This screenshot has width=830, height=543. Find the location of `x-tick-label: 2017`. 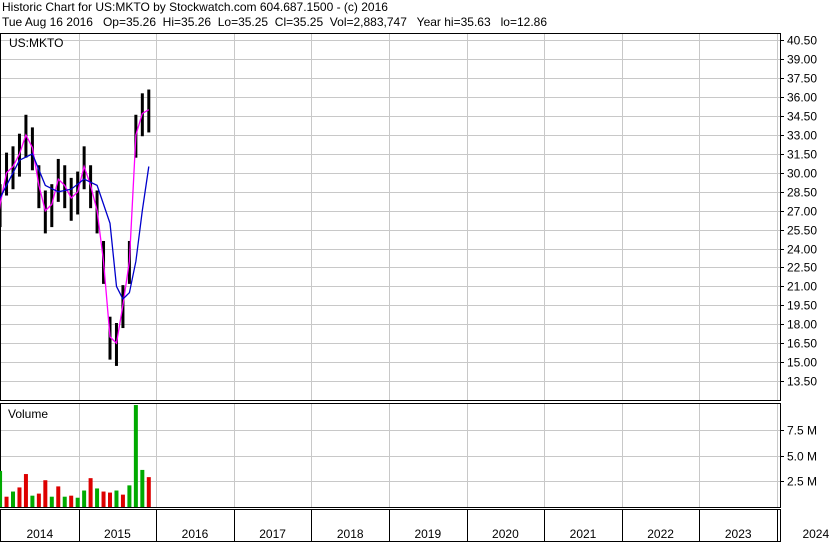

x-tick-label: 2017 is located at coordinates (272, 534).